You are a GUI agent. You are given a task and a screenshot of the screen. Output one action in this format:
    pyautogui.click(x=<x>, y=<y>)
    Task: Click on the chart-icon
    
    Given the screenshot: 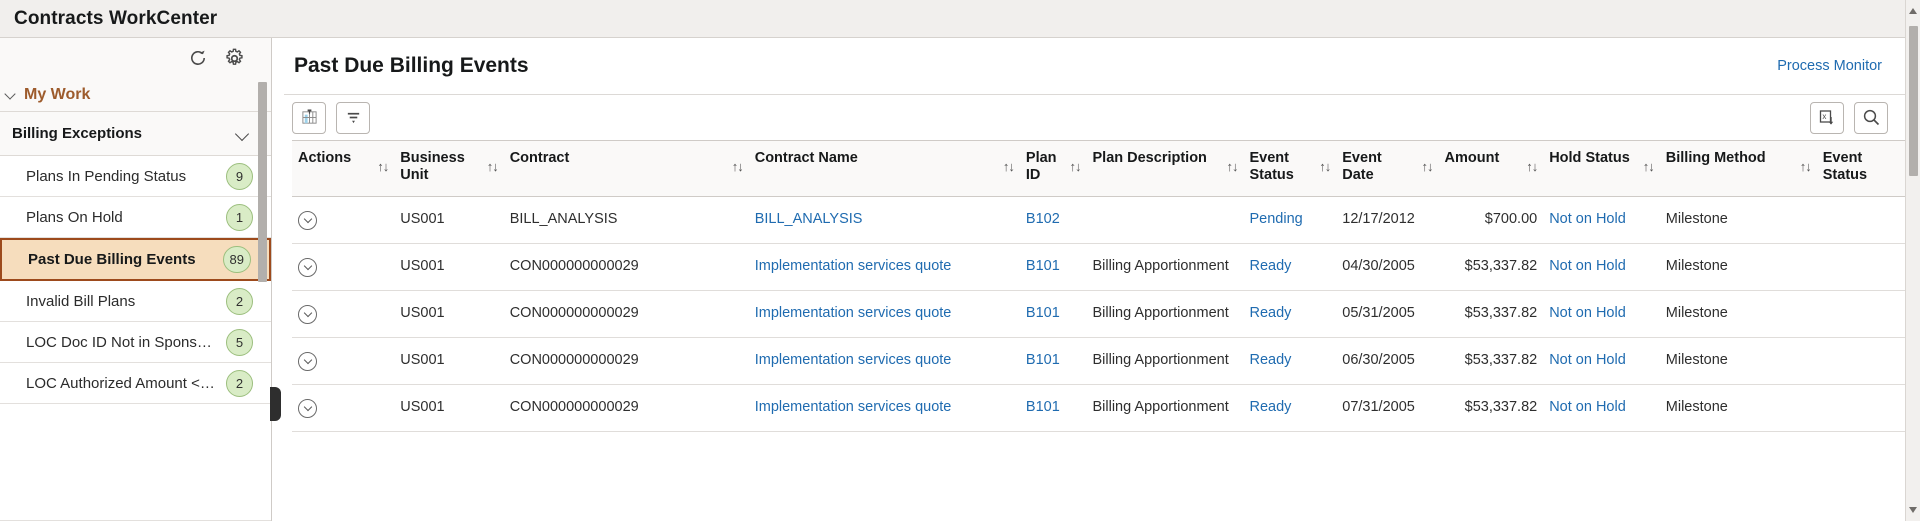 What is the action you would take?
    pyautogui.click(x=309, y=117)
    